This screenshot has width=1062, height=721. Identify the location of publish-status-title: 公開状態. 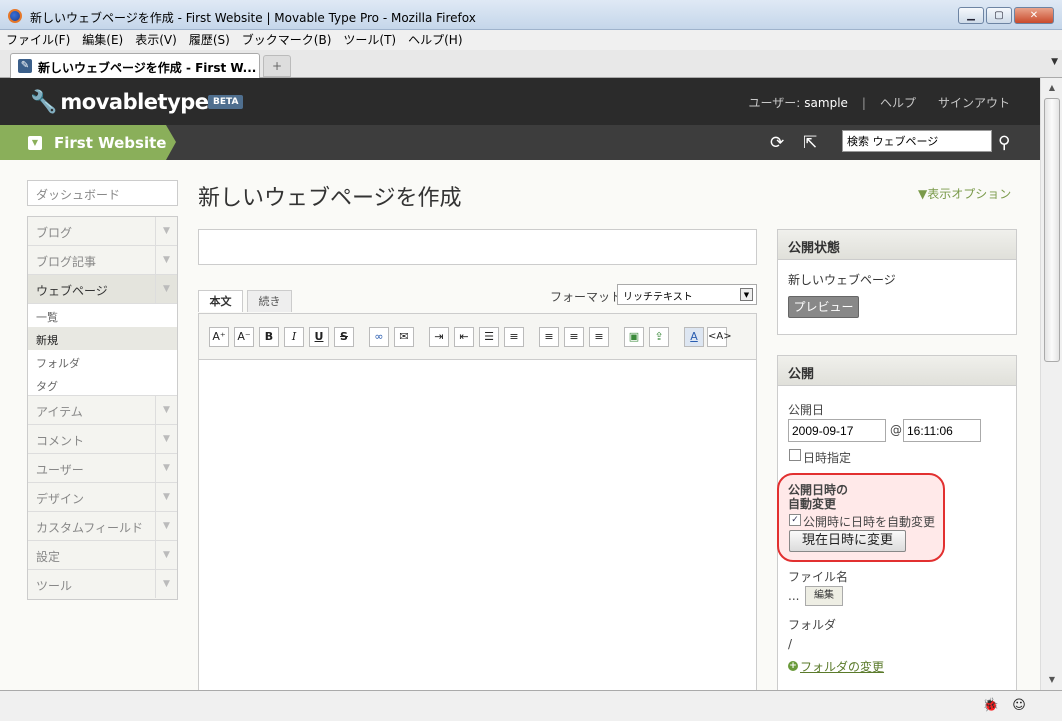
(897, 245).